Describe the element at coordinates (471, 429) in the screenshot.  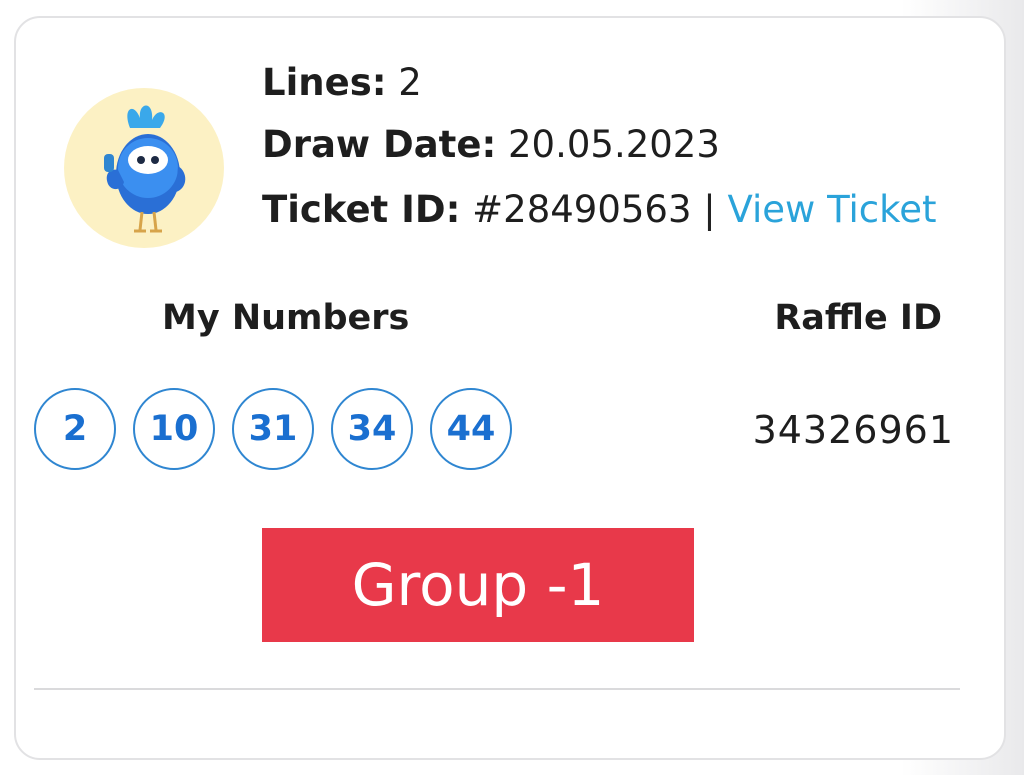
I see `number-ball: 44` at that location.